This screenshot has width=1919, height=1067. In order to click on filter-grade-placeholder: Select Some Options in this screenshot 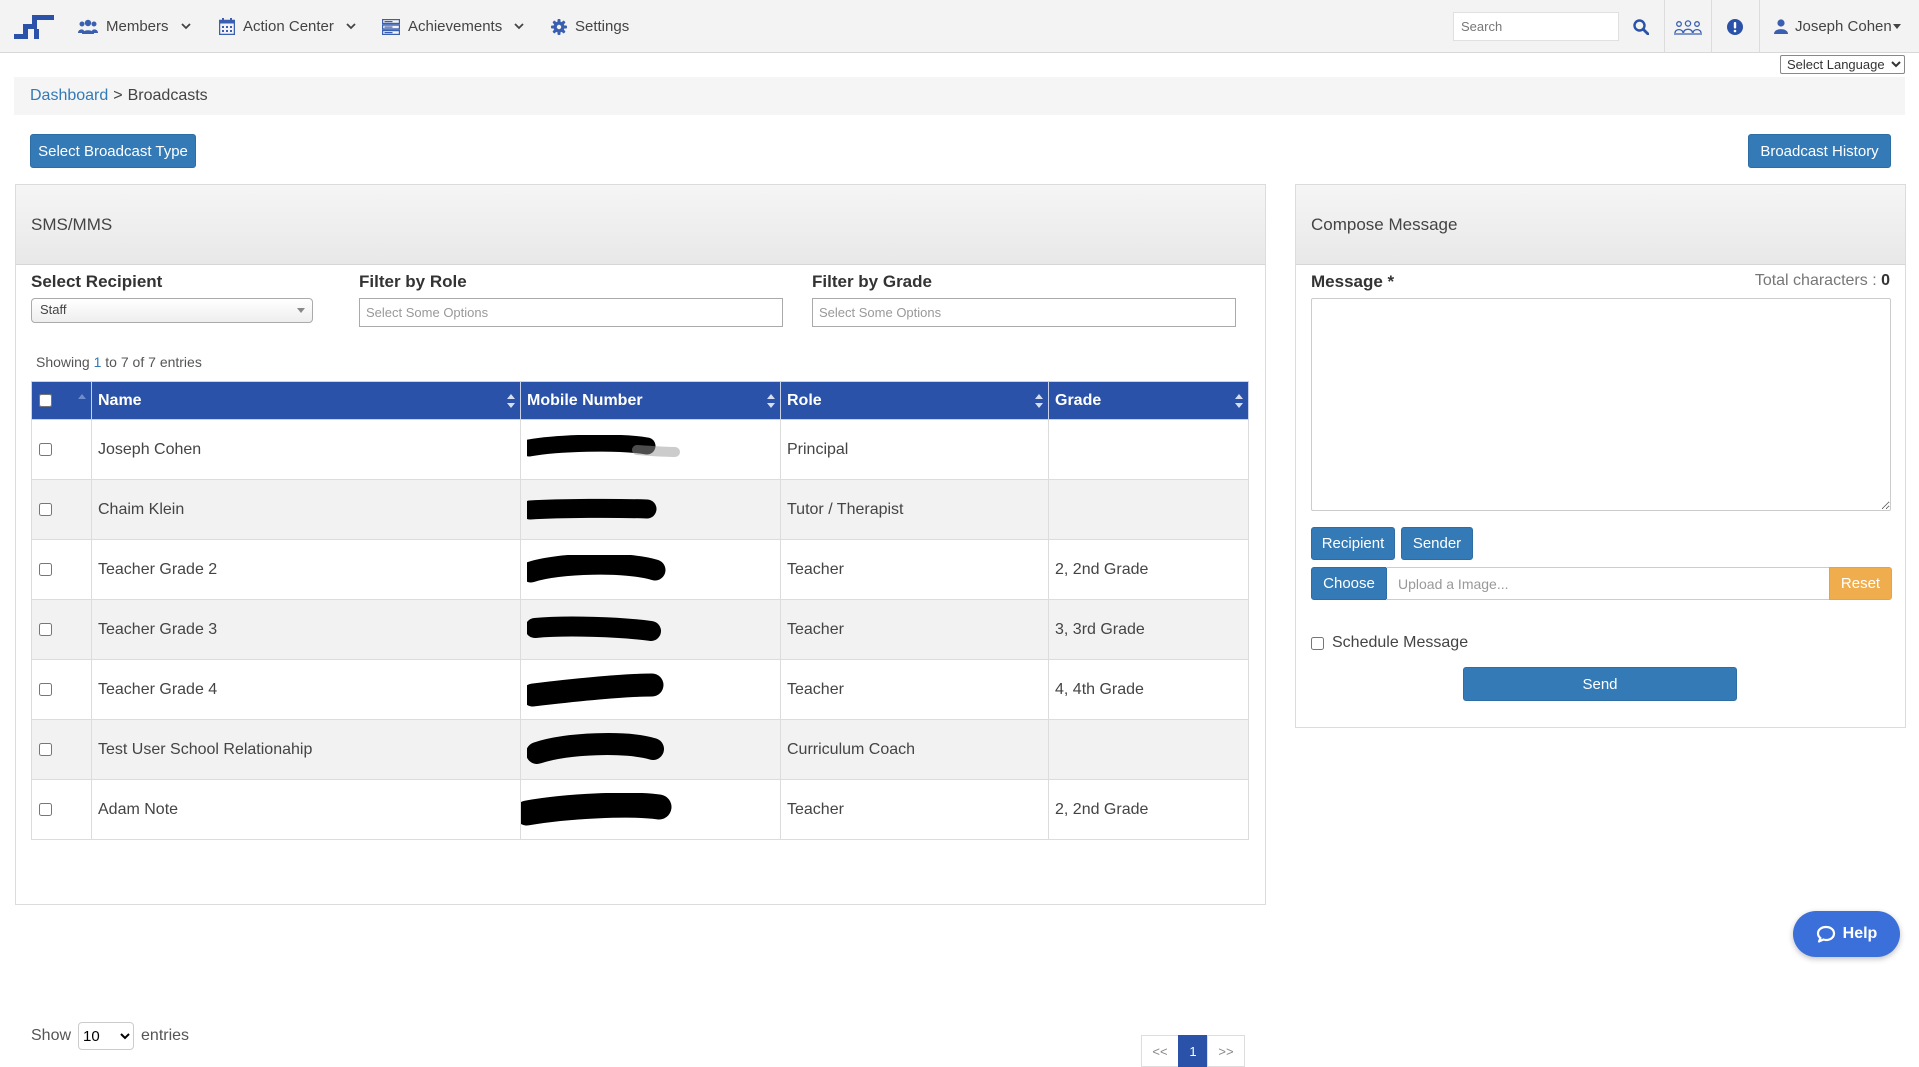, I will do `click(880, 312)`.